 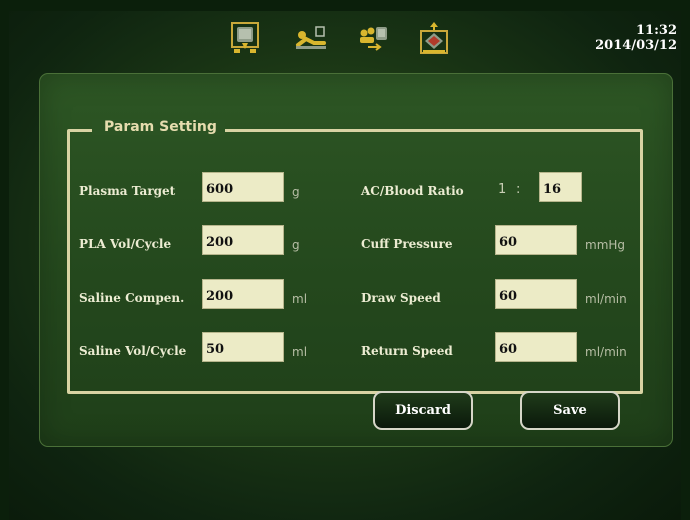 What do you see at coordinates (423, 410) in the screenshot?
I see `discard-button: Discard` at bounding box center [423, 410].